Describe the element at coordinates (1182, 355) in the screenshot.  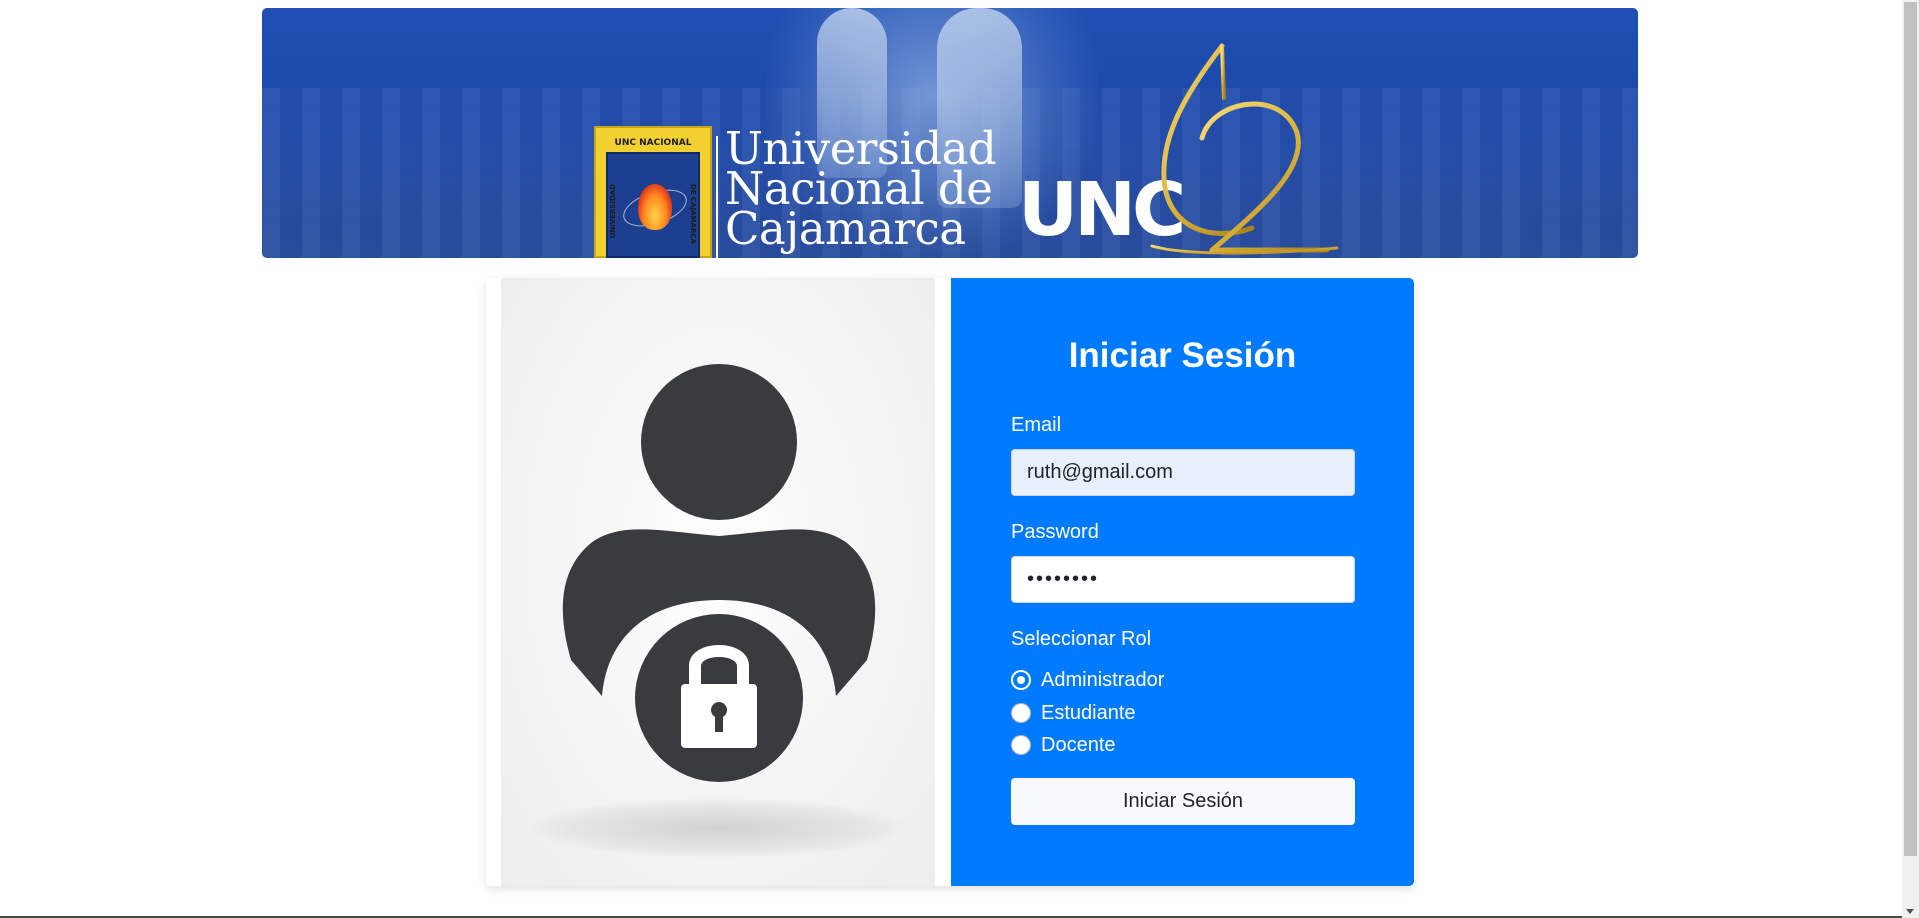
I see `login-title: Iniciar Sesión` at that location.